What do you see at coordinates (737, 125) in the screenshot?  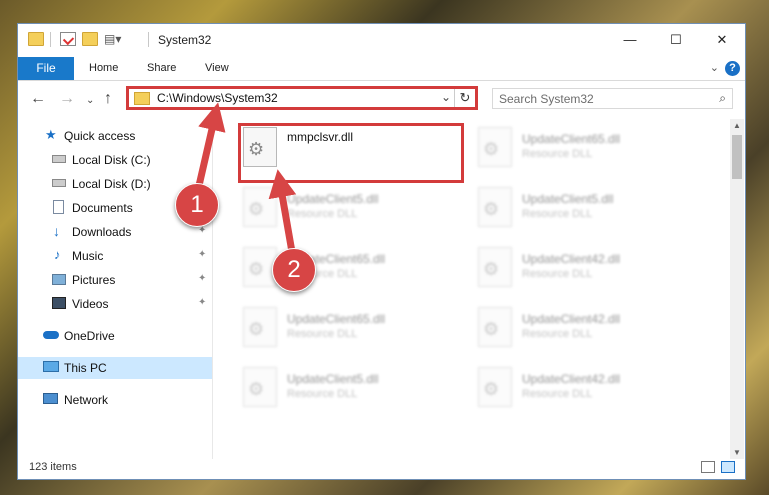 I see `scroll-up-icon: ▲` at bounding box center [737, 125].